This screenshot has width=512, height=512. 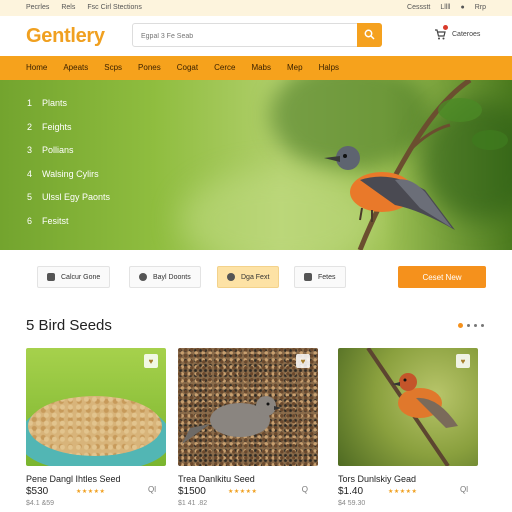 What do you see at coordinates (329, 67) in the screenshot?
I see `nav-item: Halps` at bounding box center [329, 67].